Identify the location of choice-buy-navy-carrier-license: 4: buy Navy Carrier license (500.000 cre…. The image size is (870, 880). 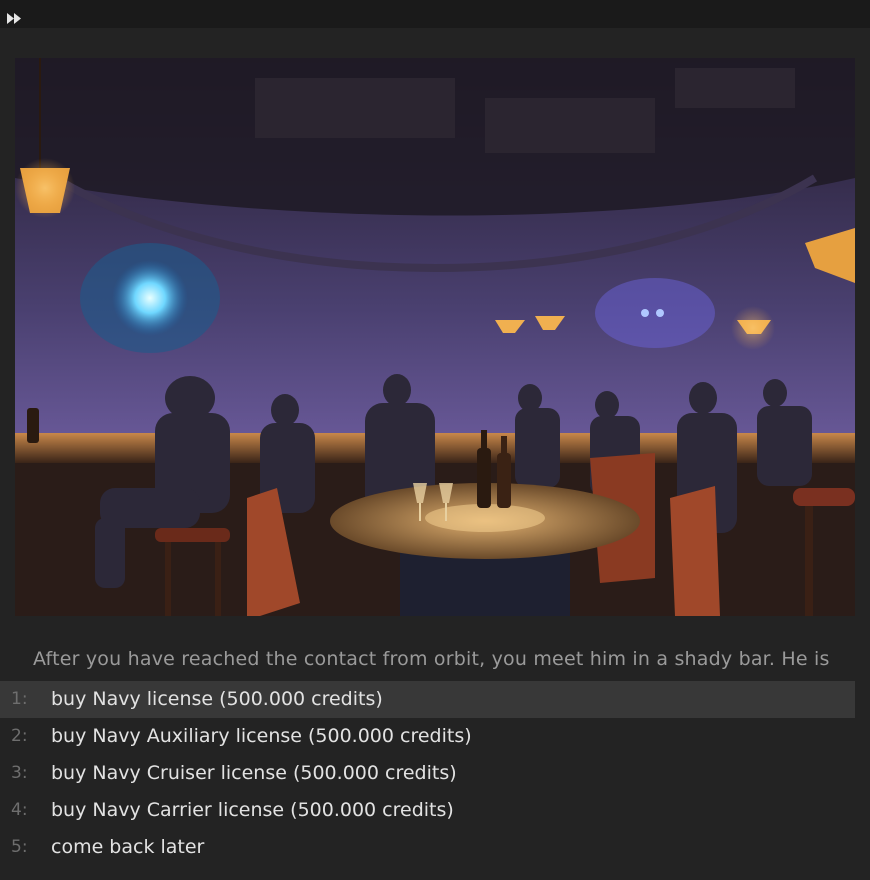
(427, 810).